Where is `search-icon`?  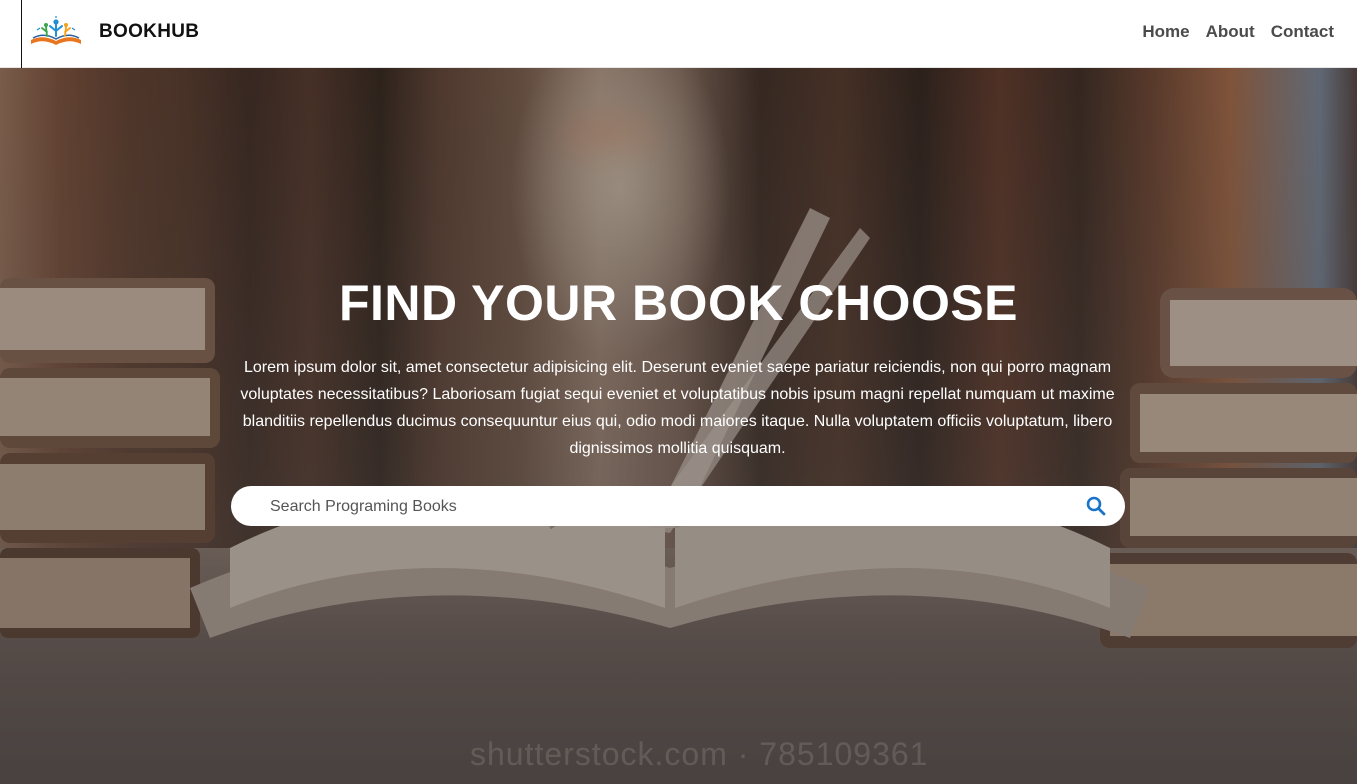
search-icon is located at coordinates (1096, 506).